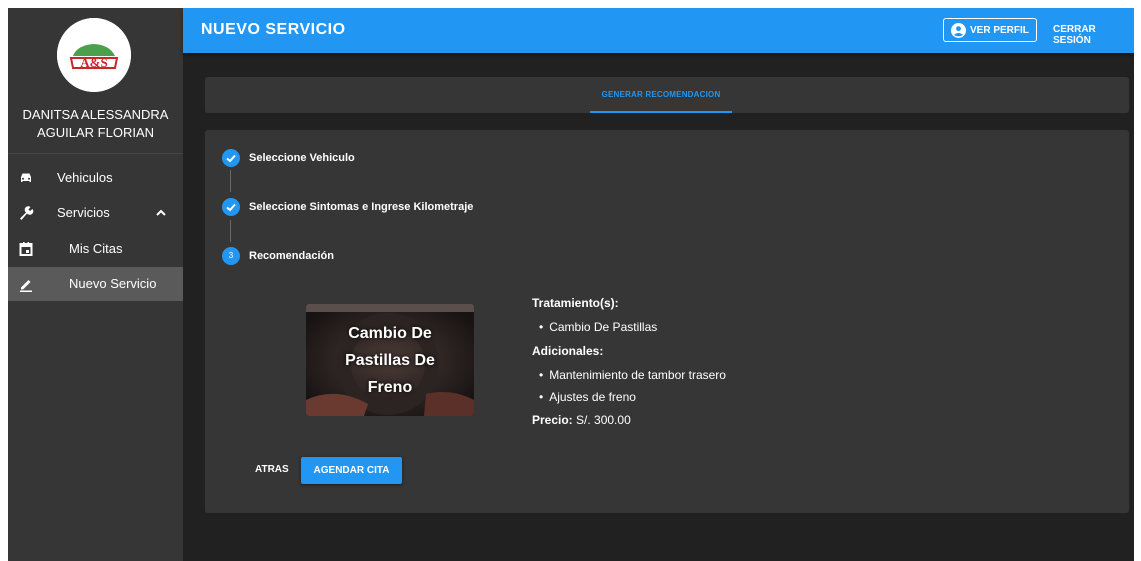  Describe the element at coordinates (661, 95) in the screenshot. I see `tab-generar-recomendacion: GENERAR RECOMENDACION` at that location.